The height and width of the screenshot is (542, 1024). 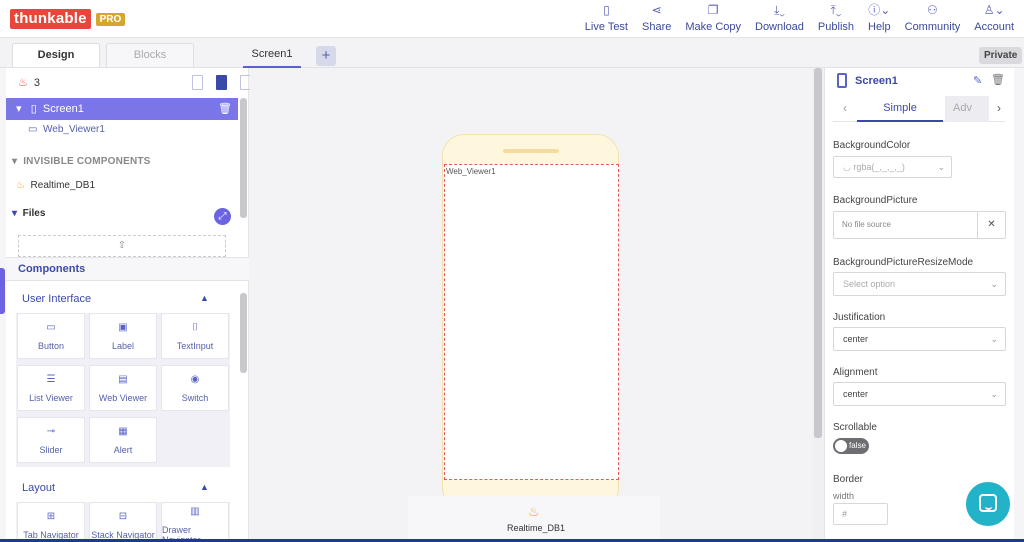 What do you see at coordinates (713, 18) in the screenshot?
I see `make-copy-button: ❐ Make Copy` at bounding box center [713, 18].